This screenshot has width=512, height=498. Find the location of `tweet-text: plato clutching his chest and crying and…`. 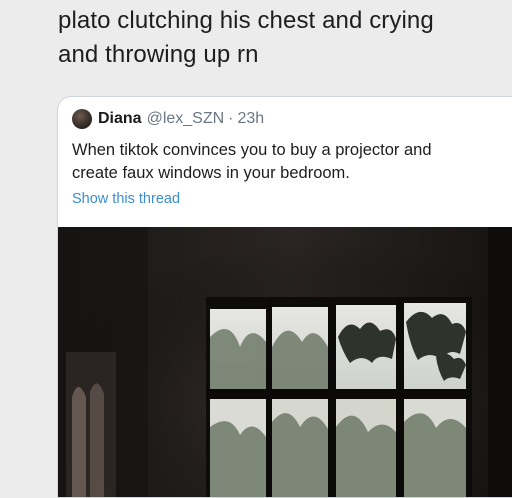

tweet-text: plato clutching his chest and crying and… is located at coordinates (283, 38).